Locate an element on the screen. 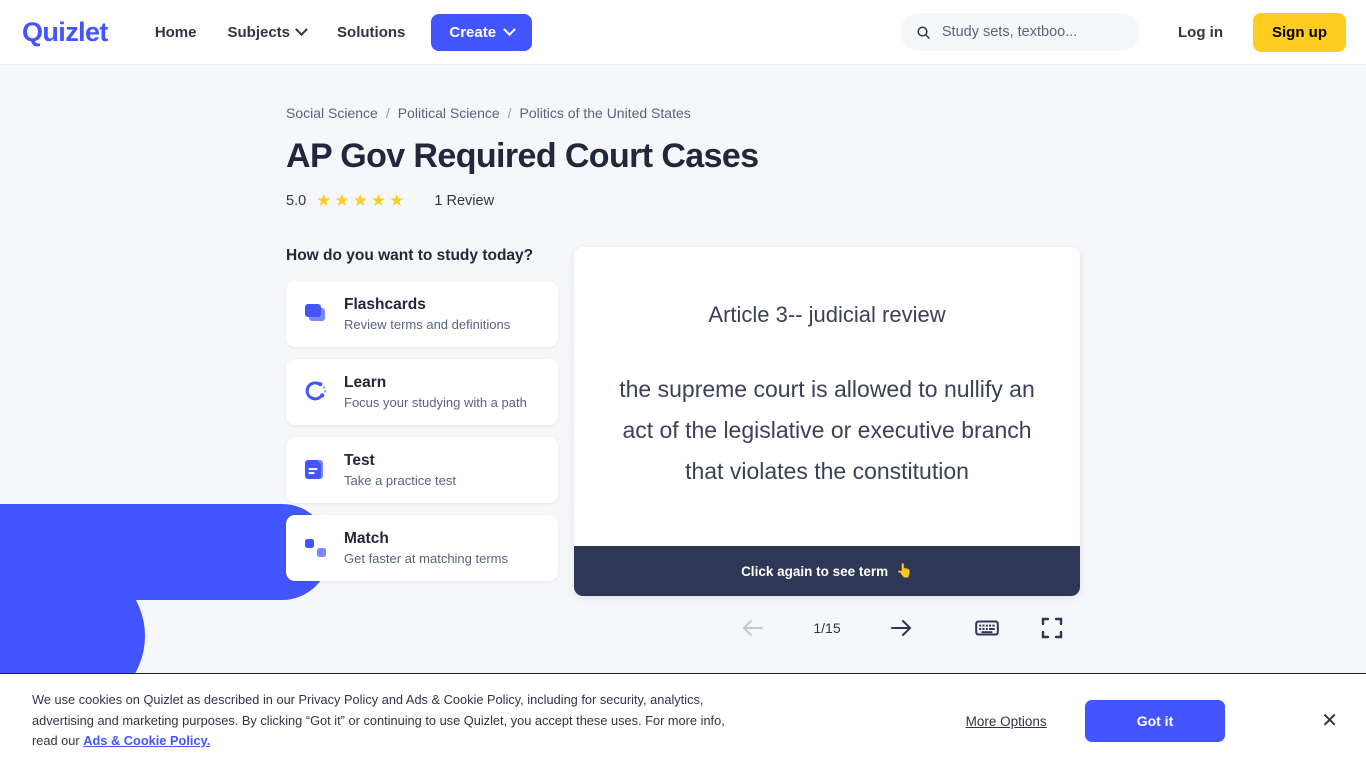 Image resolution: width=1366 pixels, height=768 pixels. study-mode-title: Learn is located at coordinates (365, 383).